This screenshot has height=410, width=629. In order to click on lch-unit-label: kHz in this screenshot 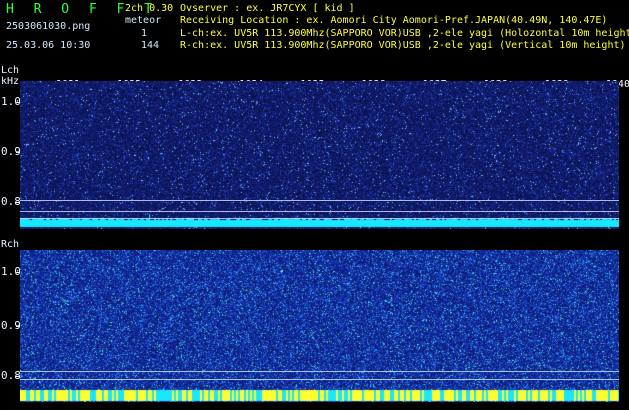, I will do `click(10, 81)`.